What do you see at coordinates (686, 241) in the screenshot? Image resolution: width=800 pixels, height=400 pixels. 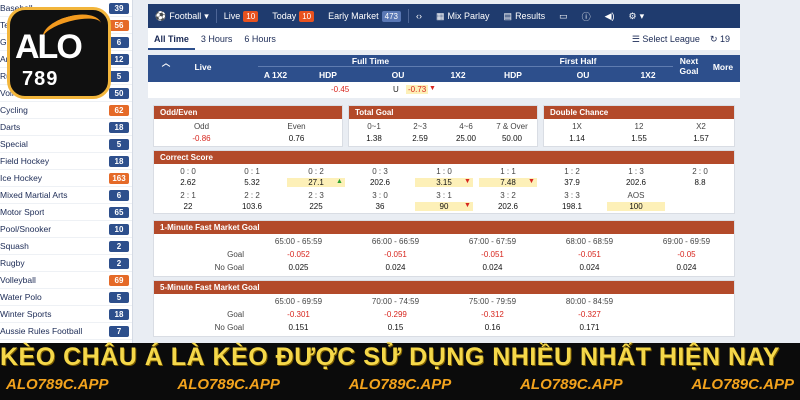 I see `time-range-label: 69:00 - 69:59` at bounding box center [686, 241].